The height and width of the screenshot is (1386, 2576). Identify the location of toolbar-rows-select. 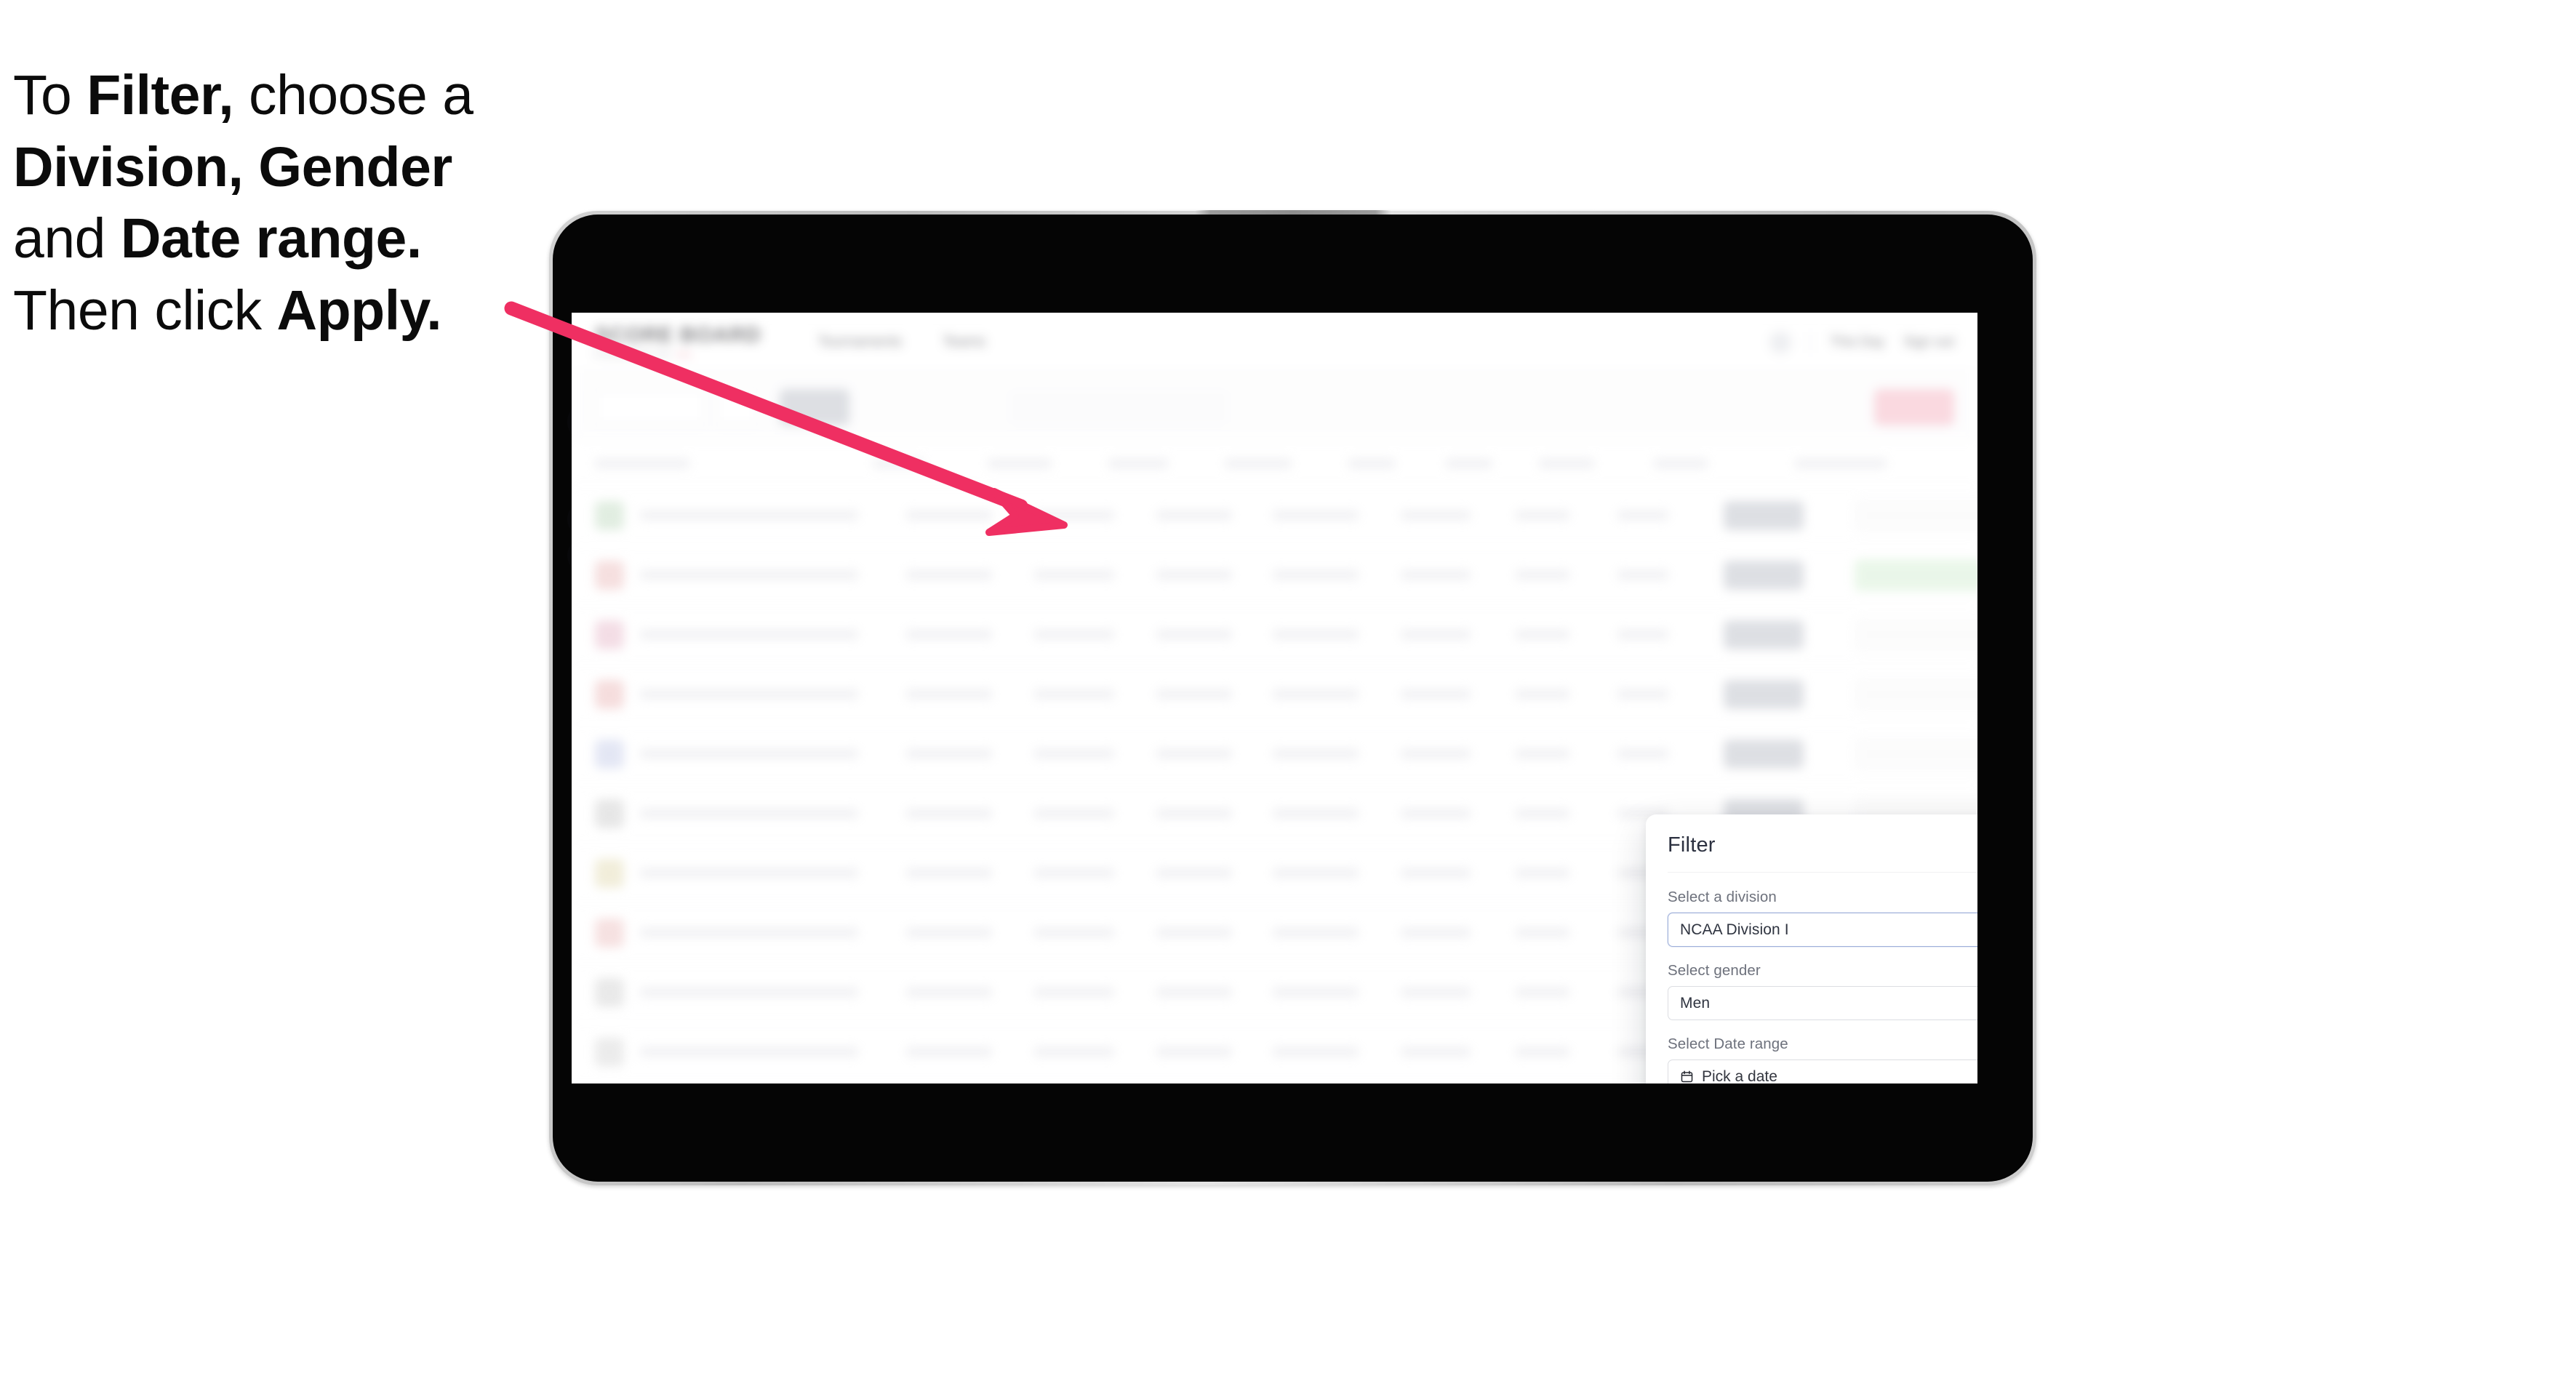
(650, 407).